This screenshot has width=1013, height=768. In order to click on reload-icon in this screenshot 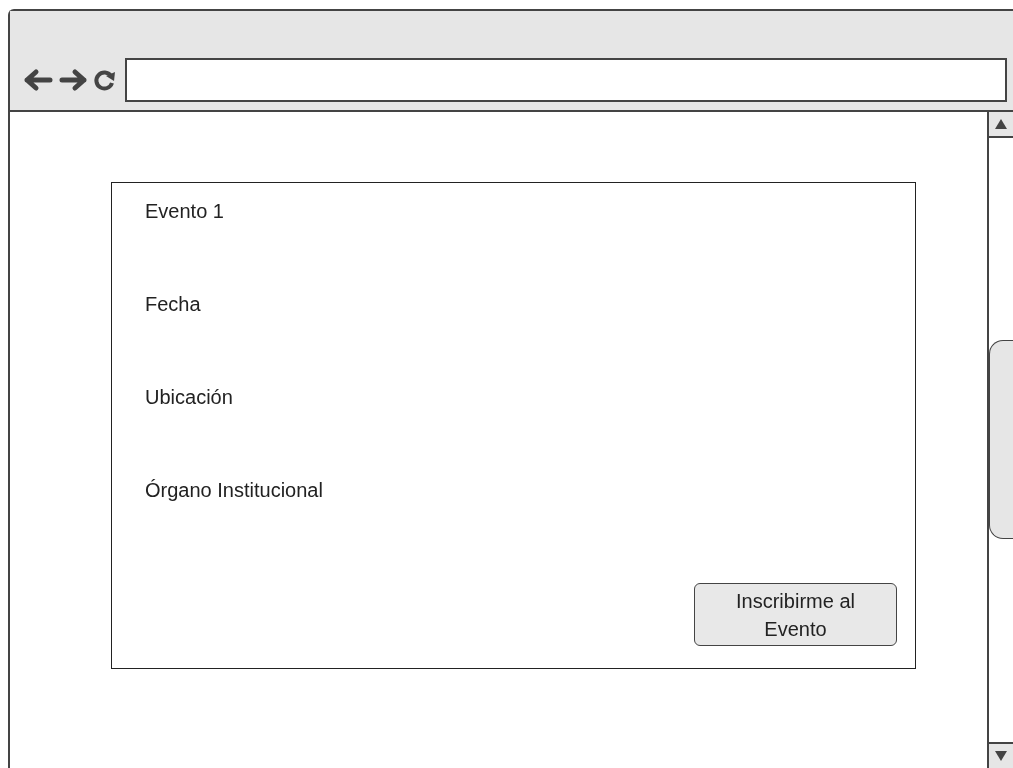, I will do `click(105, 80)`.